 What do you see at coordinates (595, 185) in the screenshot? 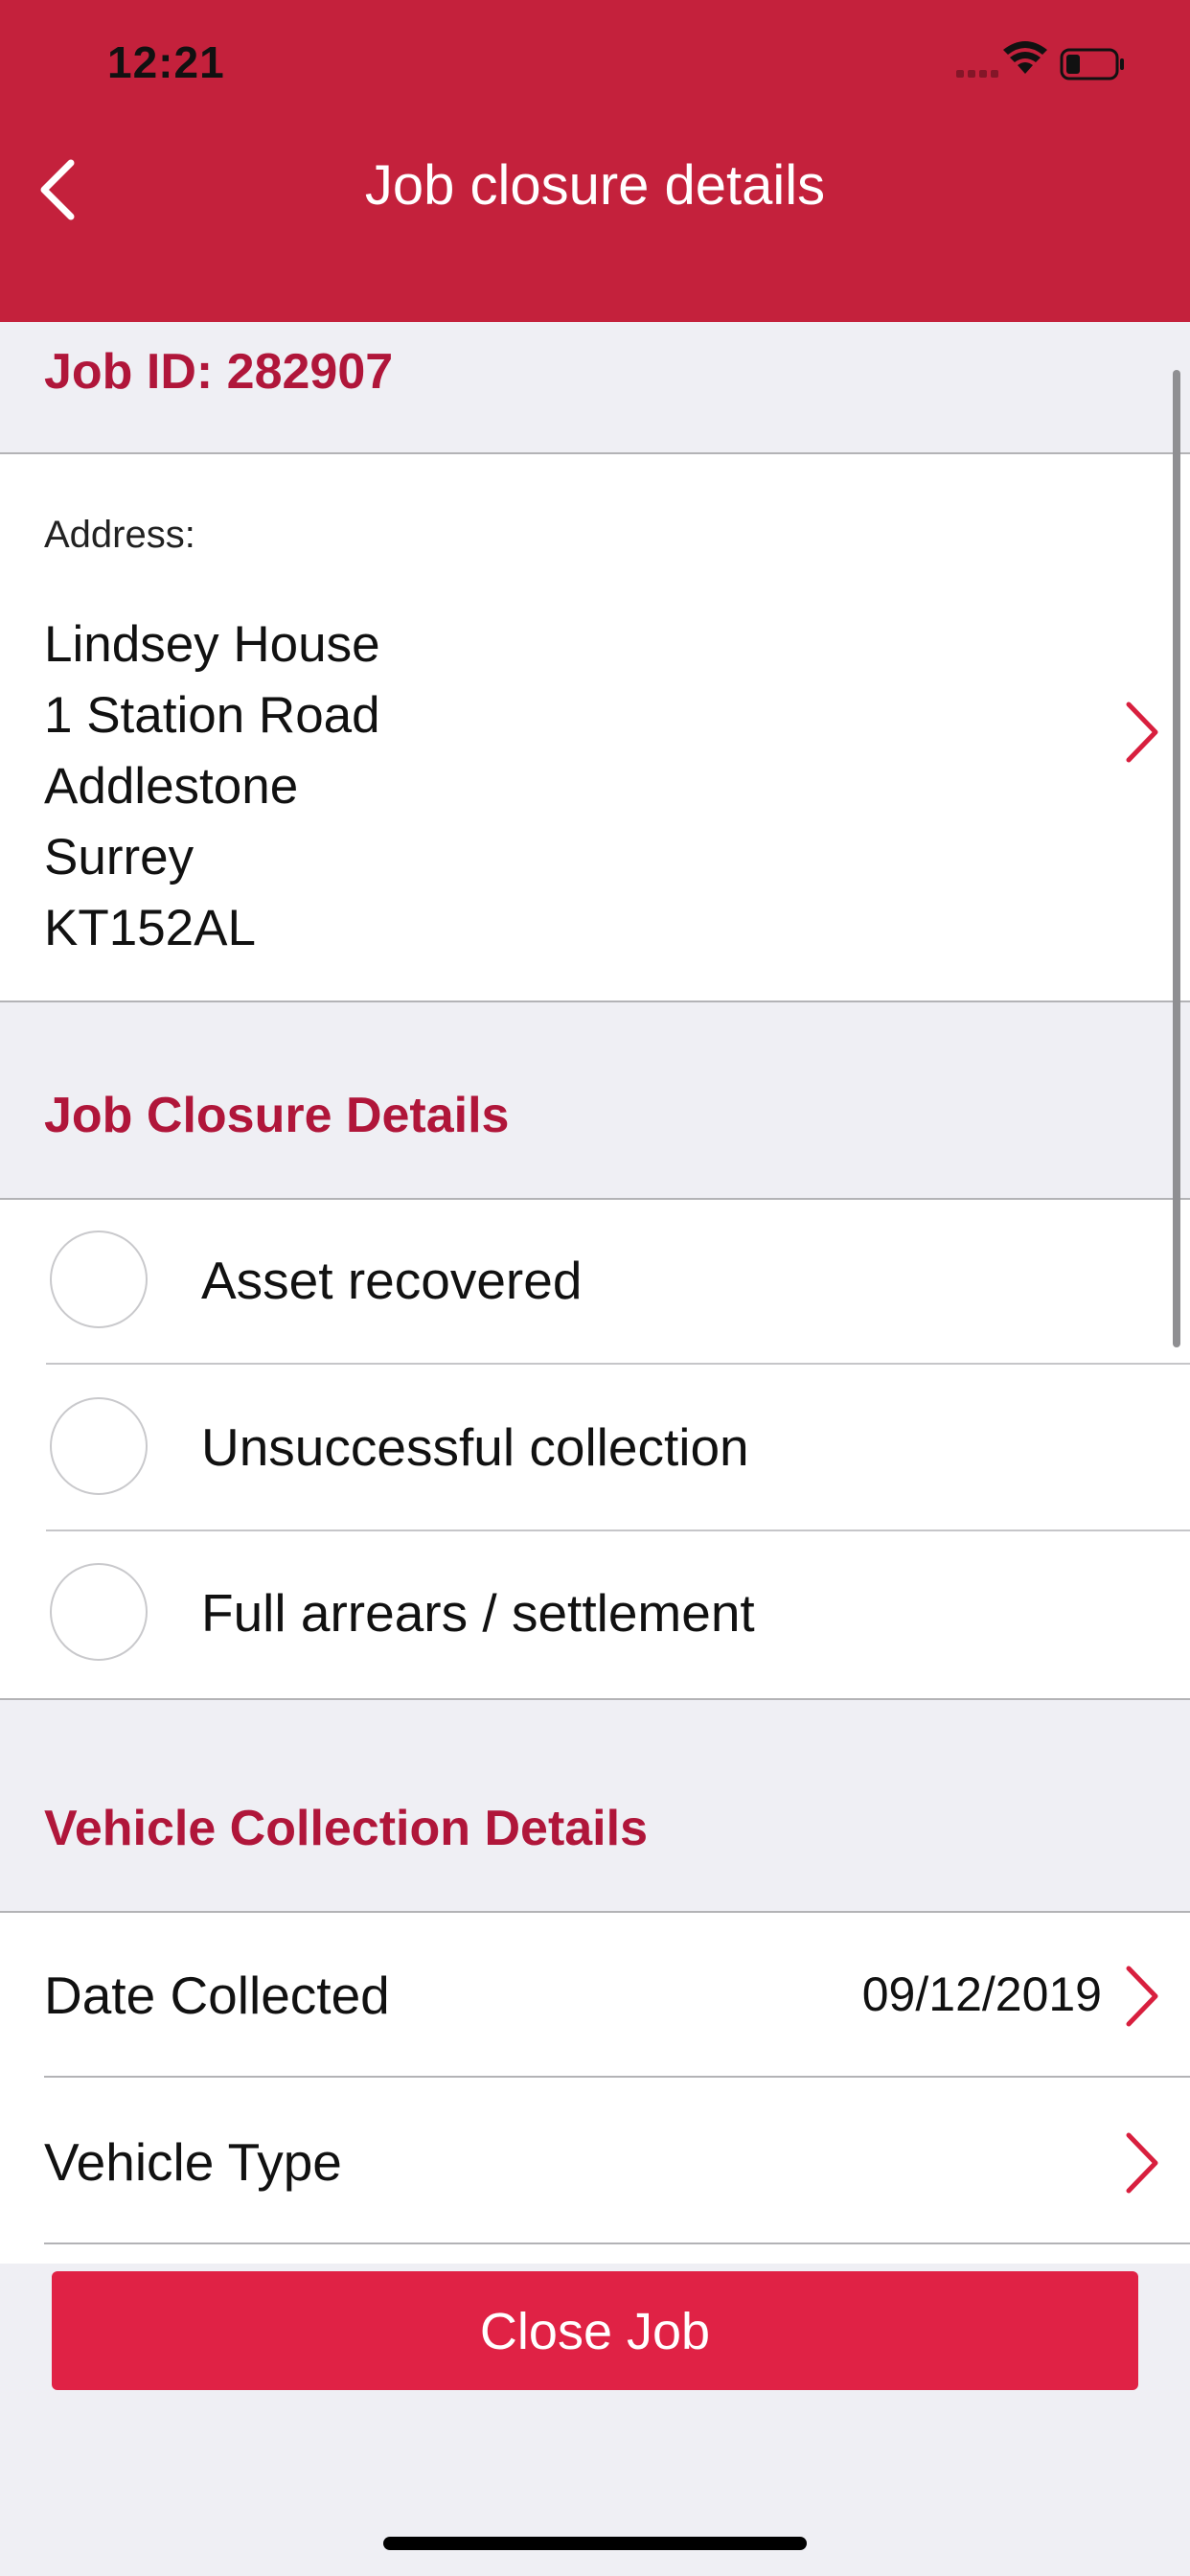
I see `page-title: Job closure details` at bounding box center [595, 185].